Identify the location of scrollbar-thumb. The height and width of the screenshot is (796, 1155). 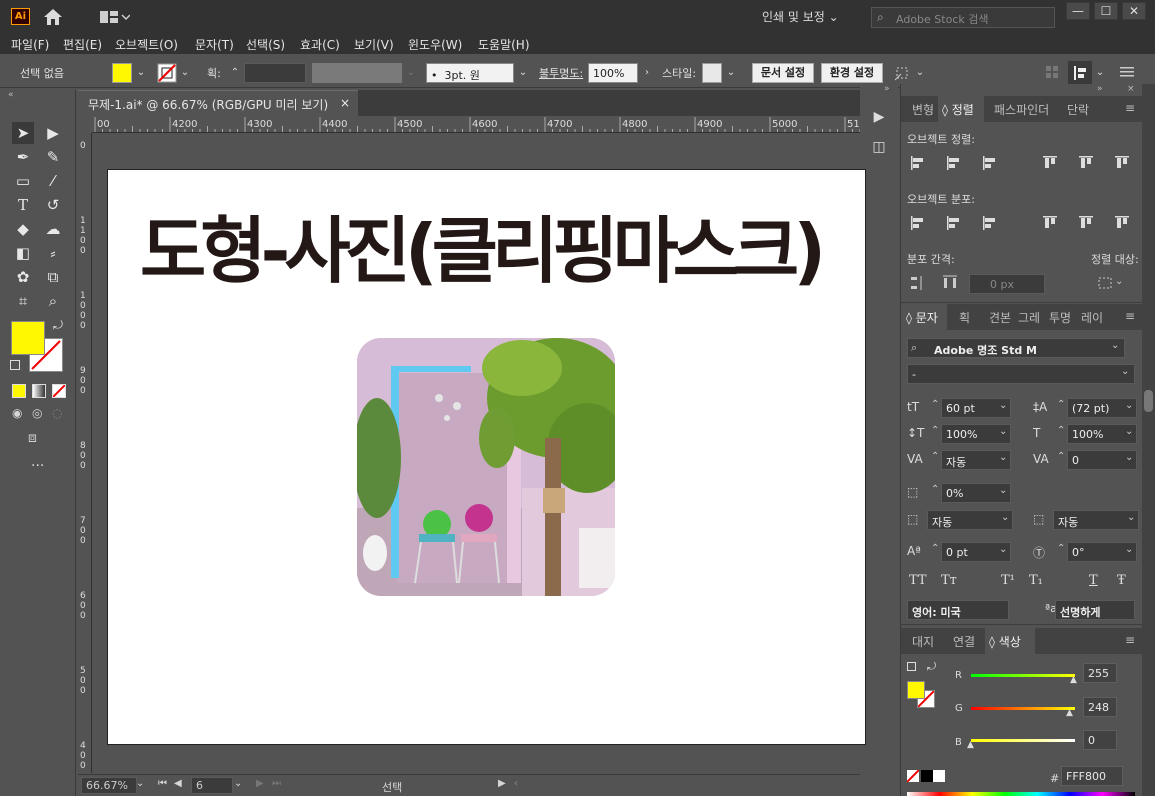
(1148, 401).